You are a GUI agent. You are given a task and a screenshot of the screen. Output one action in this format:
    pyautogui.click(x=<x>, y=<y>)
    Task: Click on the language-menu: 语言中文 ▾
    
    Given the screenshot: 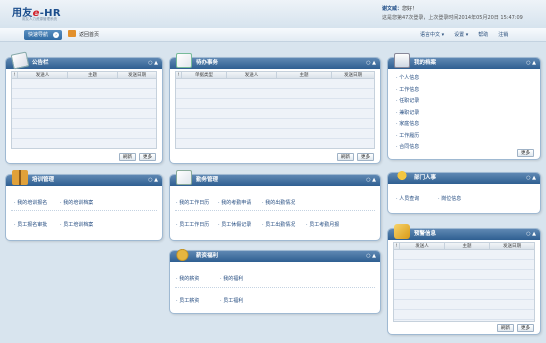 What is the action you would take?
    pyautogui.click(x=432, y=35)
    